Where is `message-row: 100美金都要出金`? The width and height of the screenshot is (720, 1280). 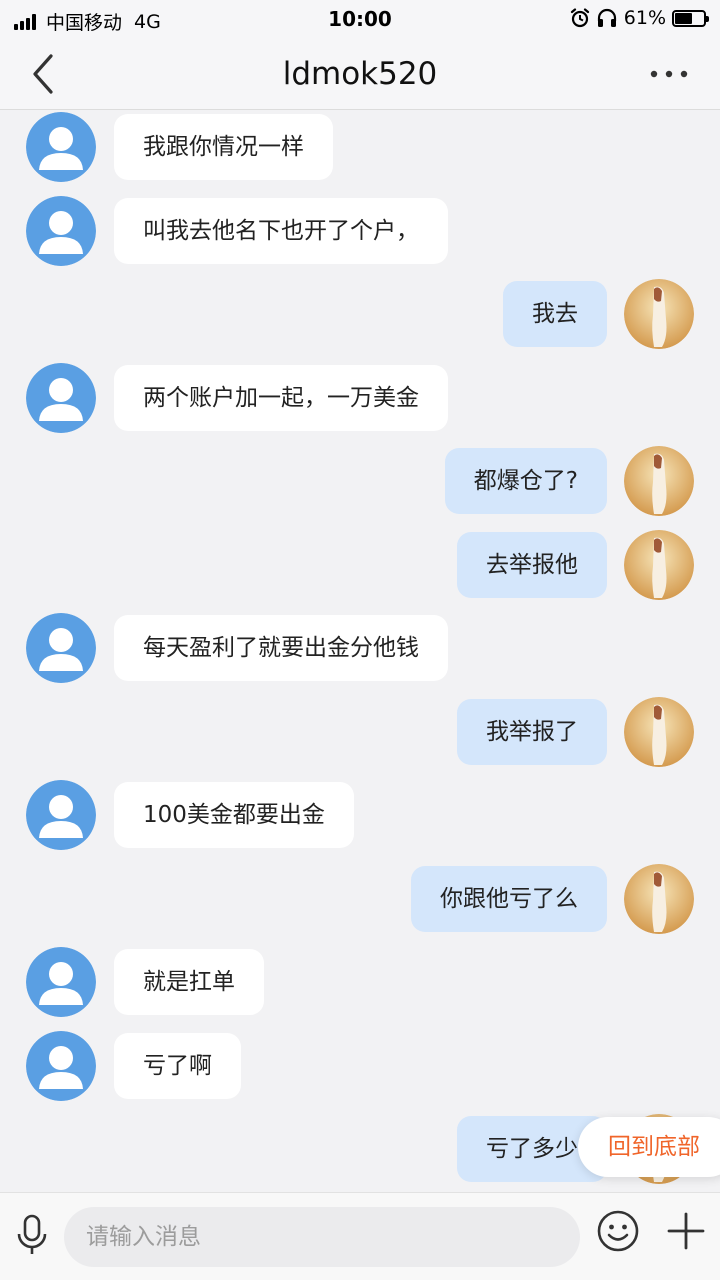 message-row: 100美金都要出金 is located at coordinates (360, 815).